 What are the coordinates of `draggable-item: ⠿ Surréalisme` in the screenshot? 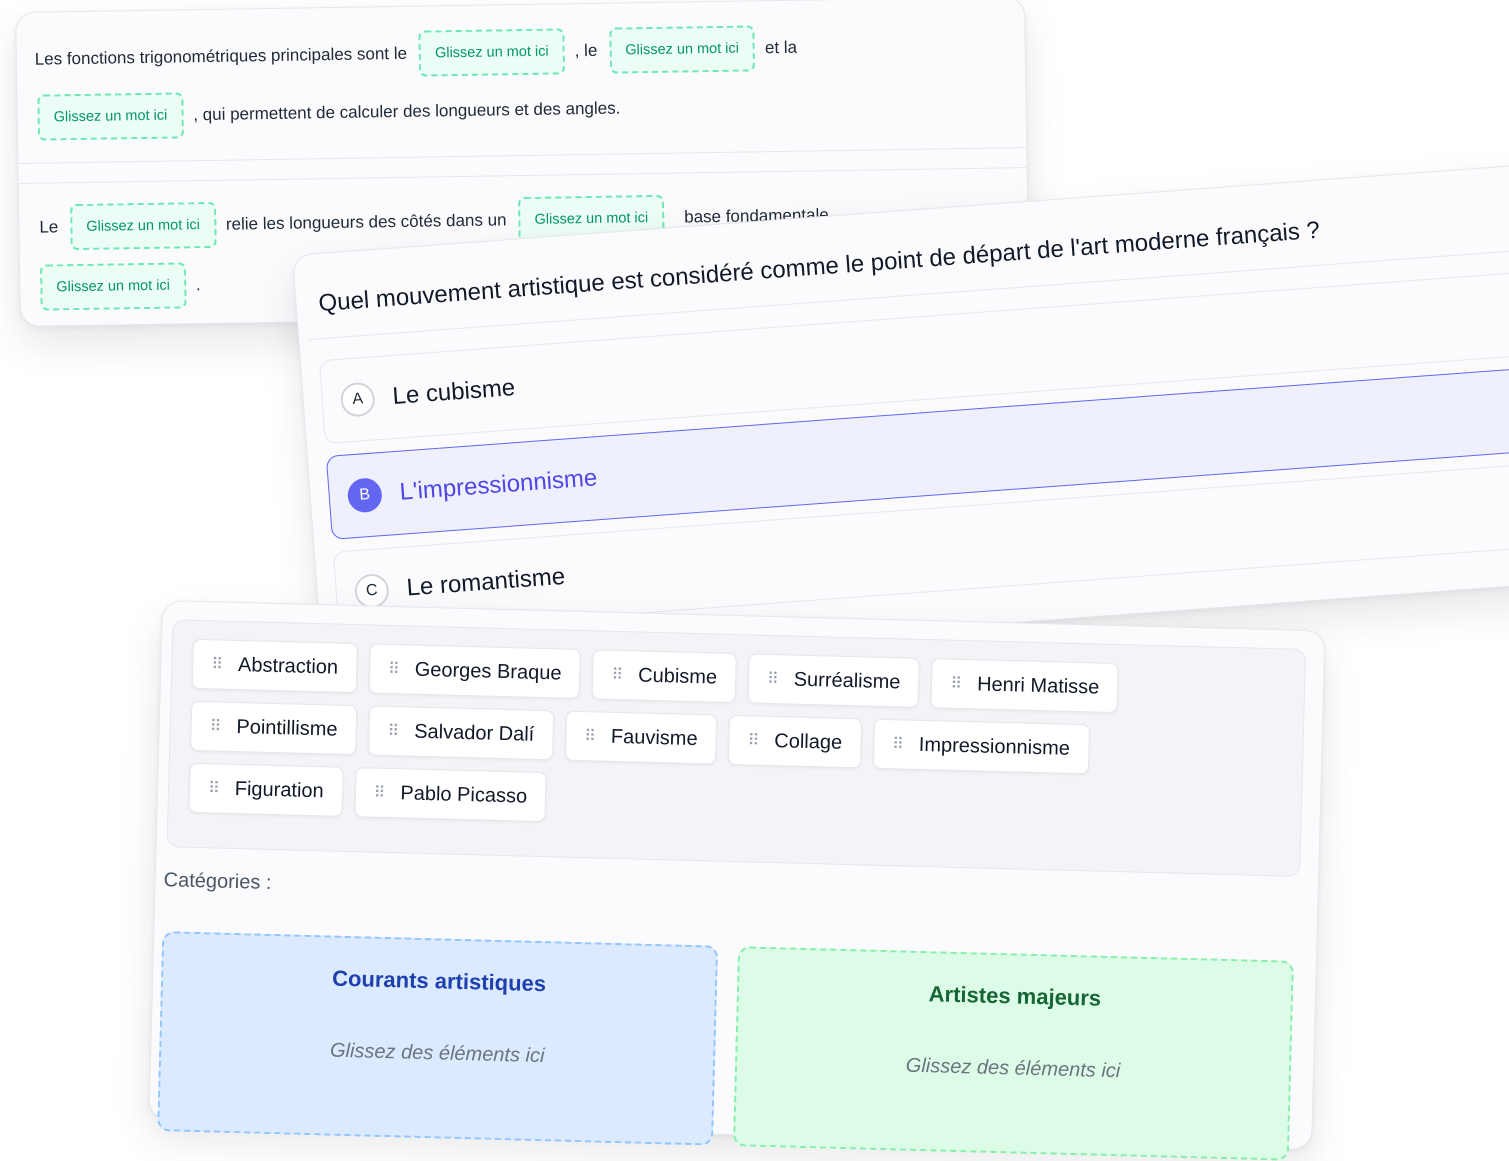 It's located at (834, 680).